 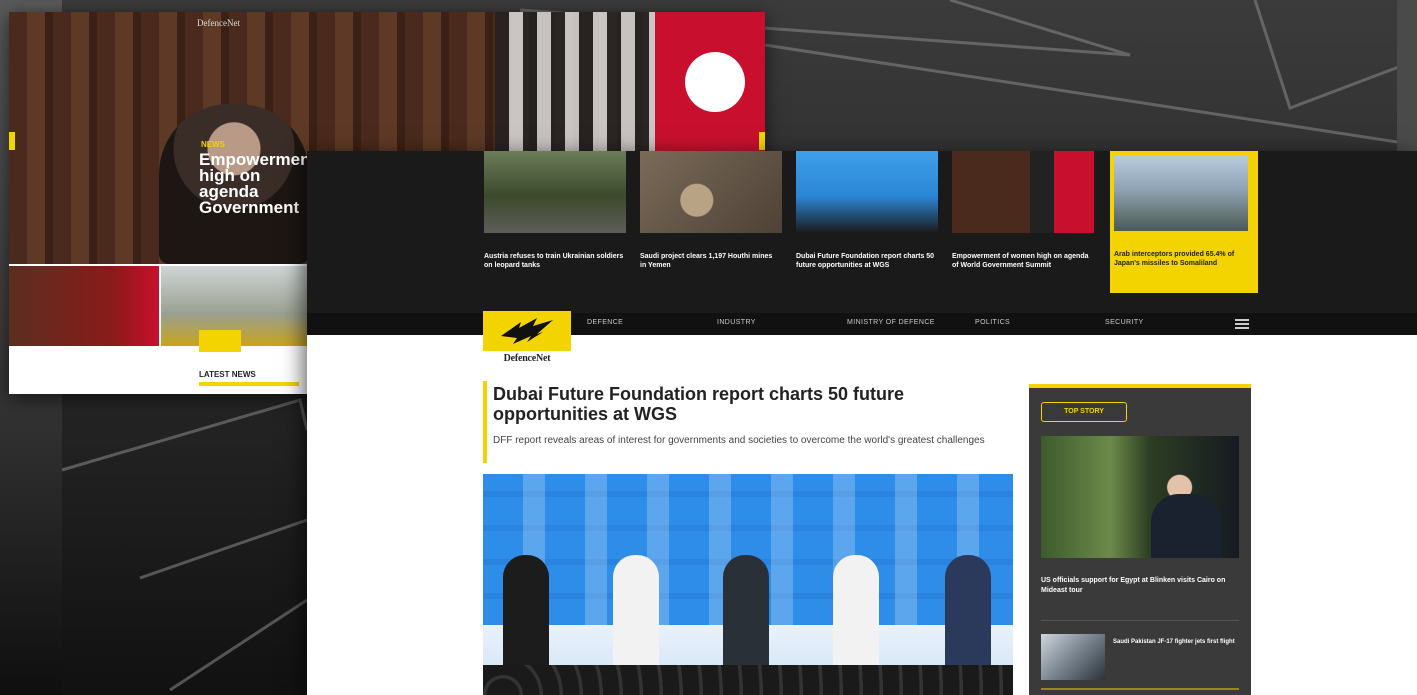 I want to click on nav-item-ministry-of-defence: MINISTRY OF DEFENCE, so click(x=891, y=322).